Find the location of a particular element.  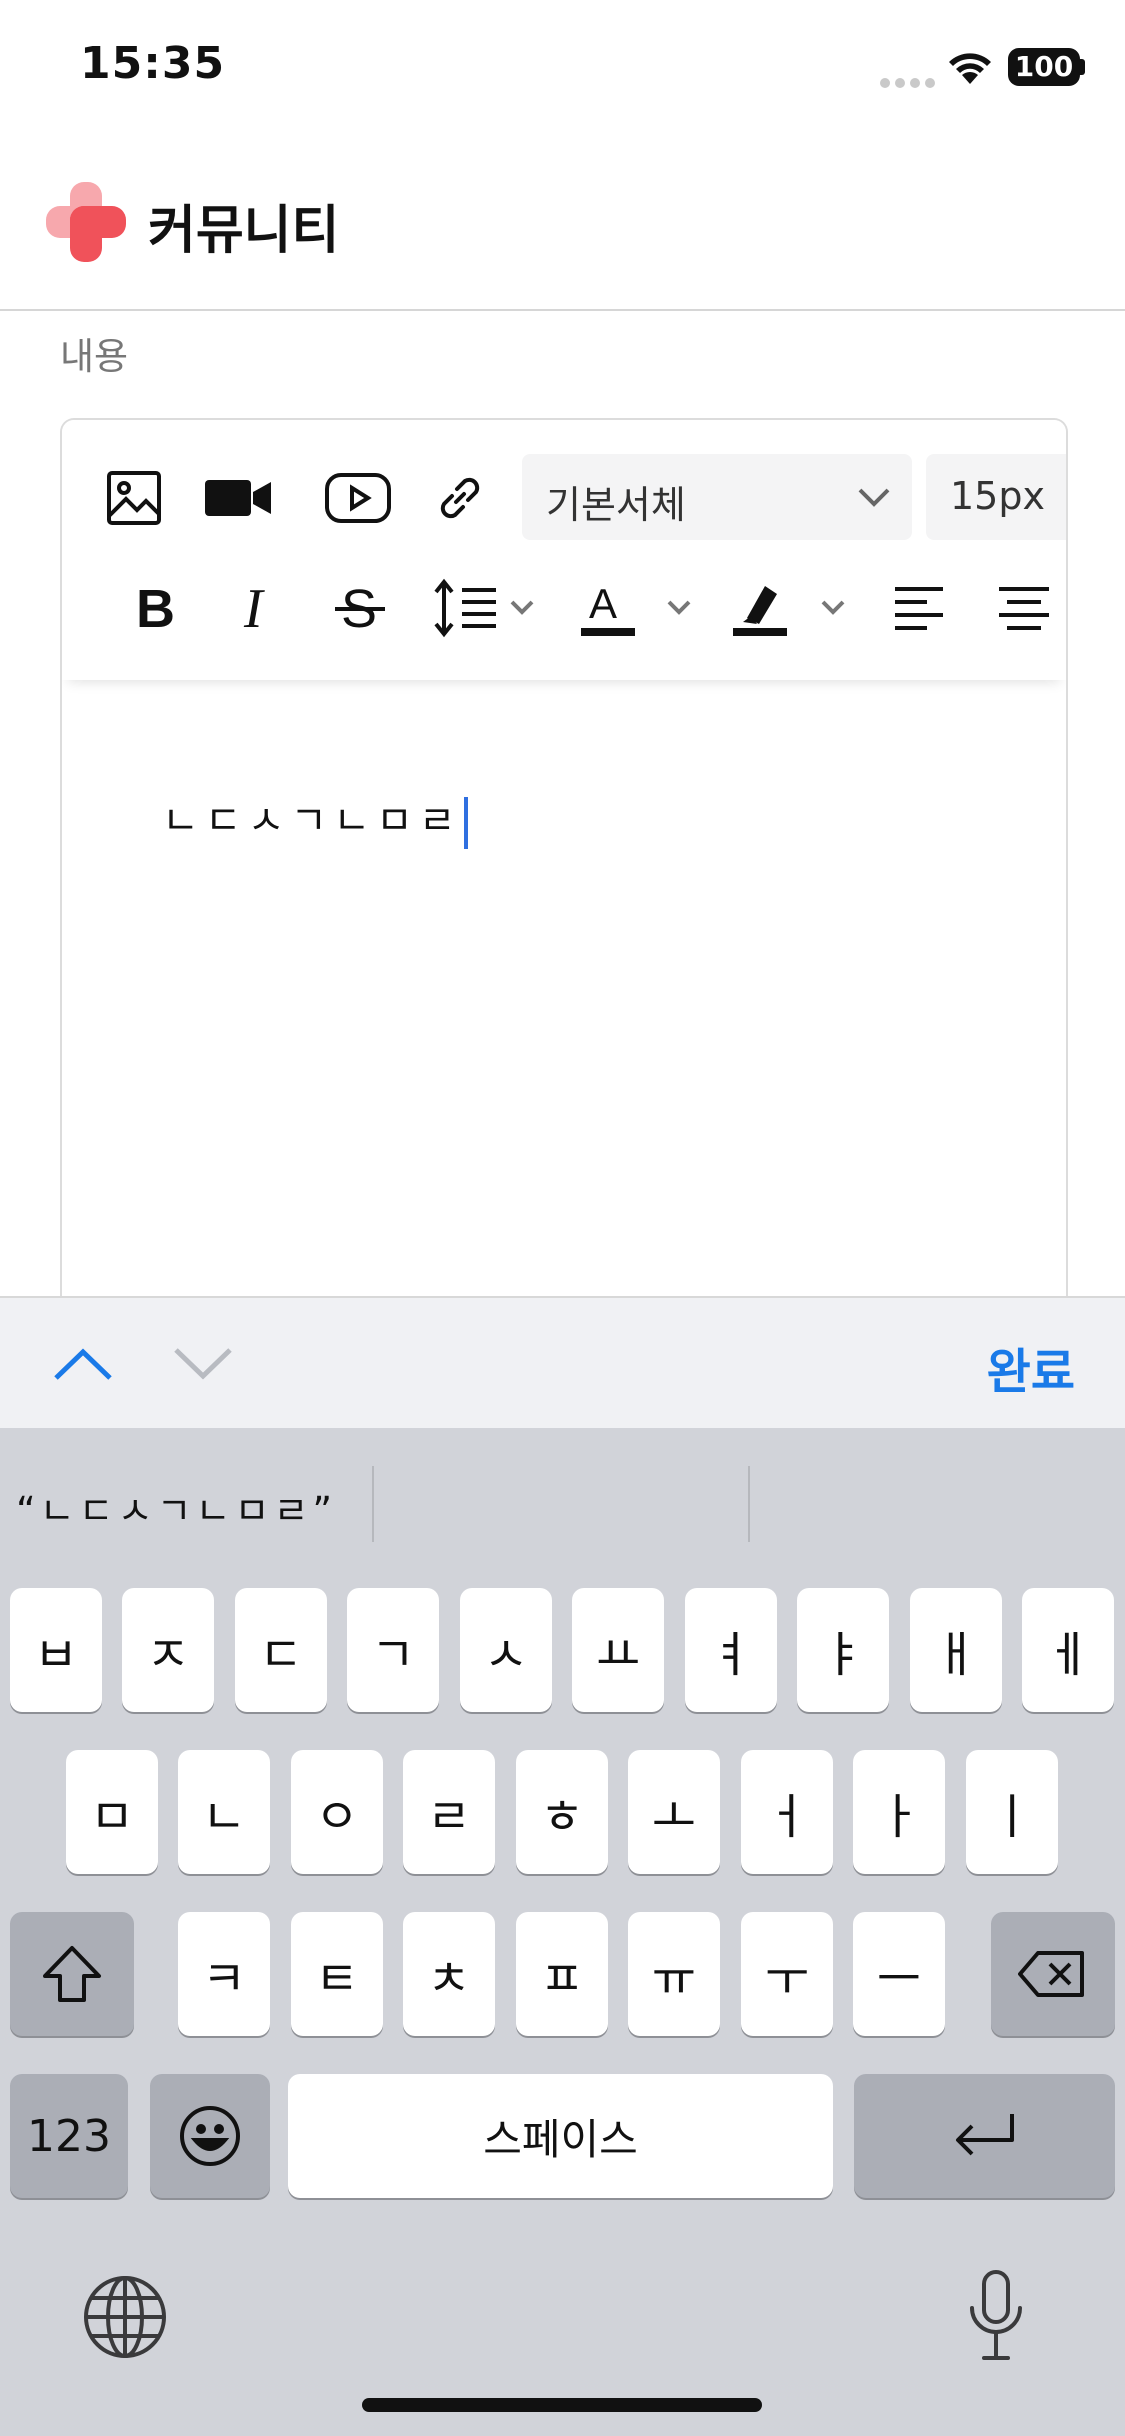

font-size-label: 15px is located at coordinates (997, 496).